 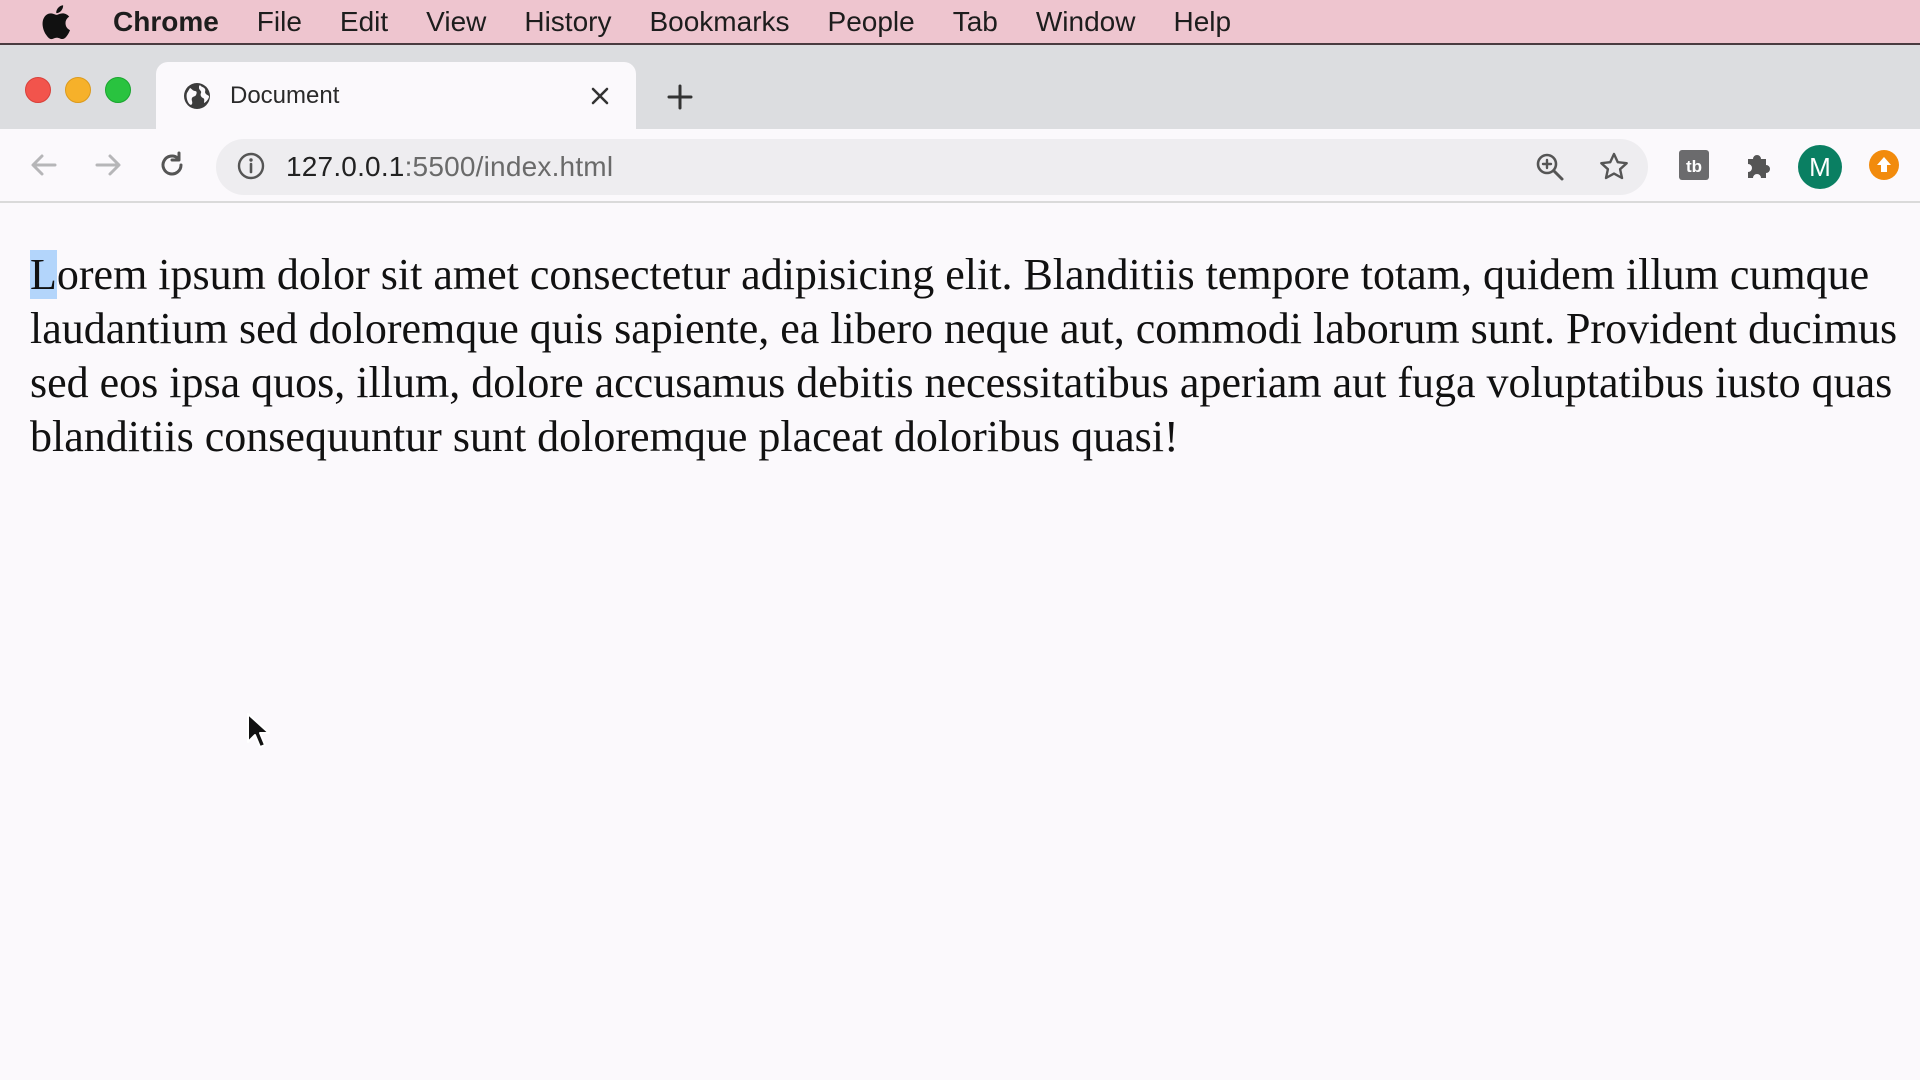 I want to click on url-path: :5500/index.html, so click(x=509, y=166).